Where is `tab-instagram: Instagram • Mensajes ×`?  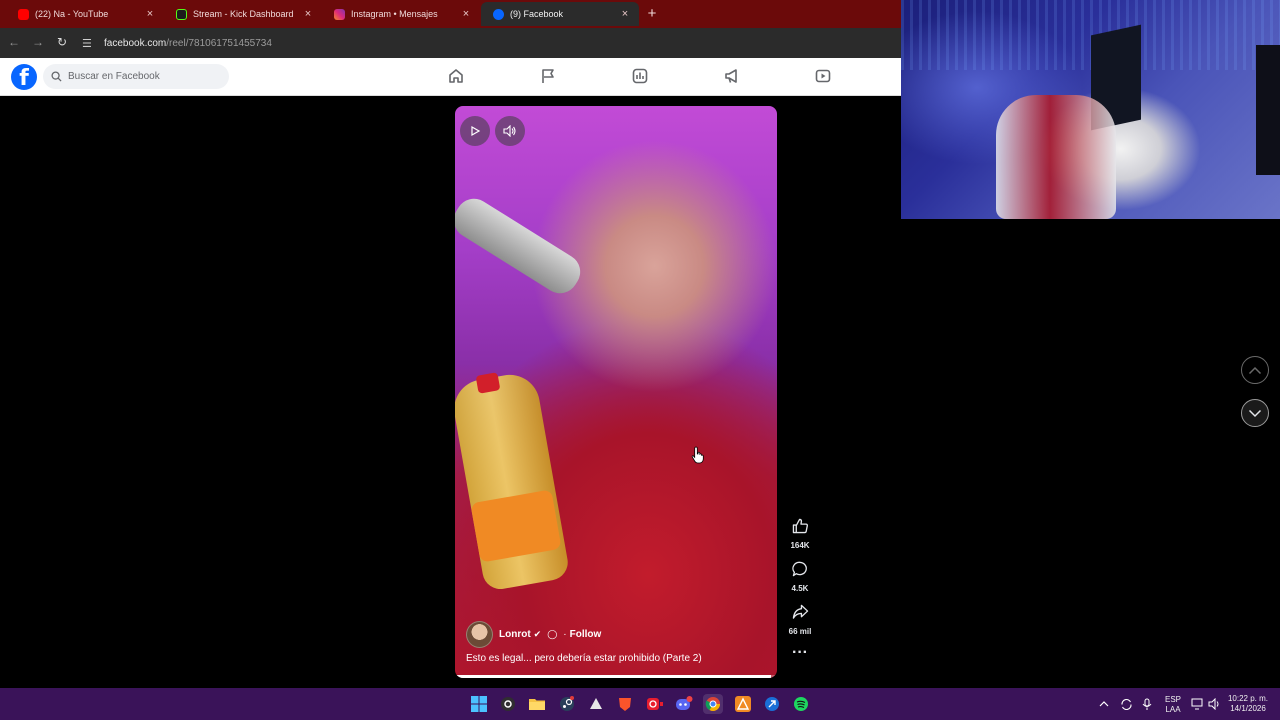 tab-instagram: Instagram • Mensajes × is located at coordinates (401, 14).